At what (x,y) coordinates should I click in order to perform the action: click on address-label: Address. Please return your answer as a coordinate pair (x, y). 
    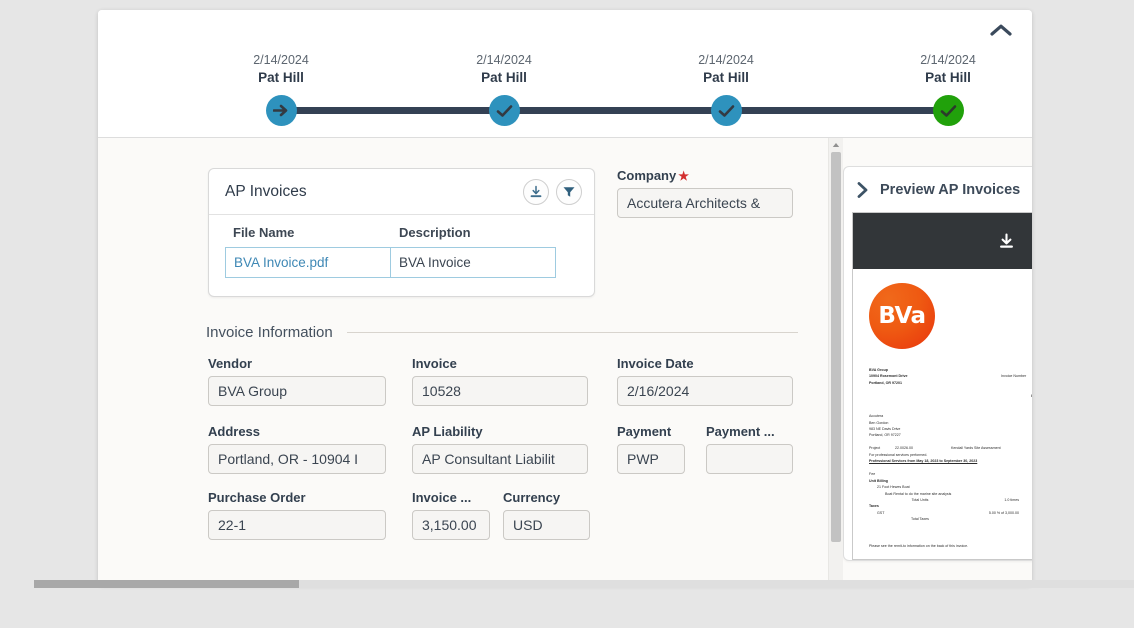
    Looking at the image, I should click on (234, 431).